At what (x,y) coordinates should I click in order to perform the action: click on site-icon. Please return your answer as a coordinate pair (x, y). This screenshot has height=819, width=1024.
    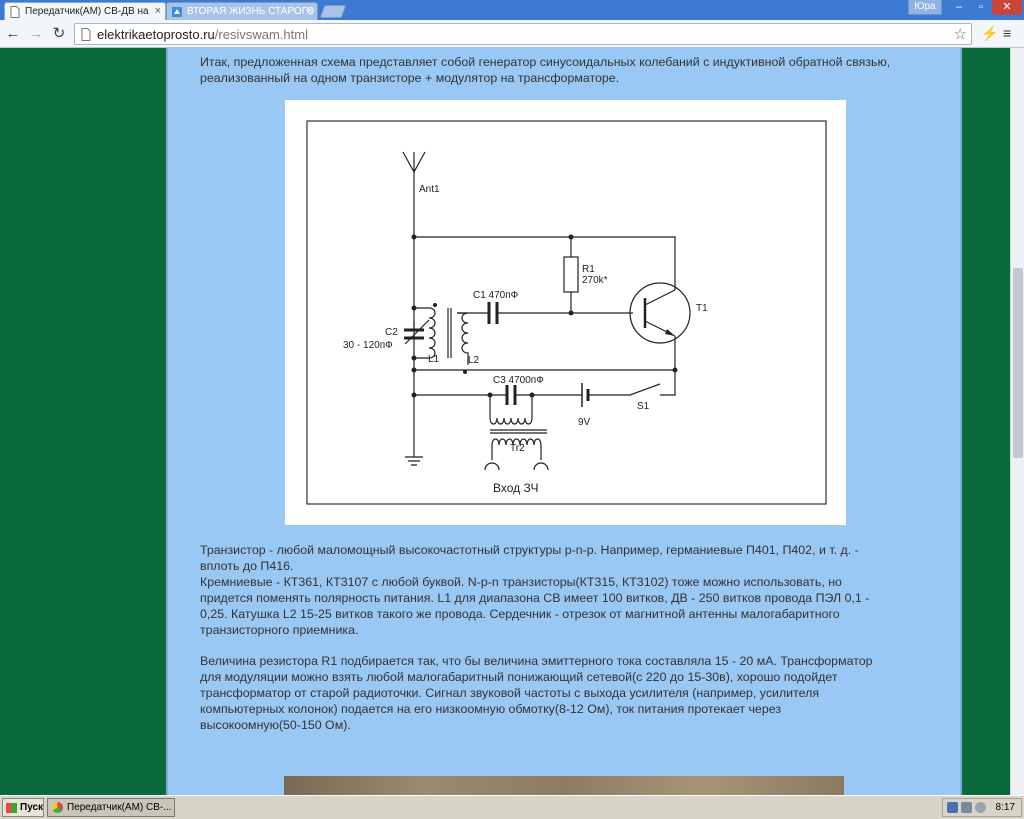
    Looking at the image, I should click on (177, 12).